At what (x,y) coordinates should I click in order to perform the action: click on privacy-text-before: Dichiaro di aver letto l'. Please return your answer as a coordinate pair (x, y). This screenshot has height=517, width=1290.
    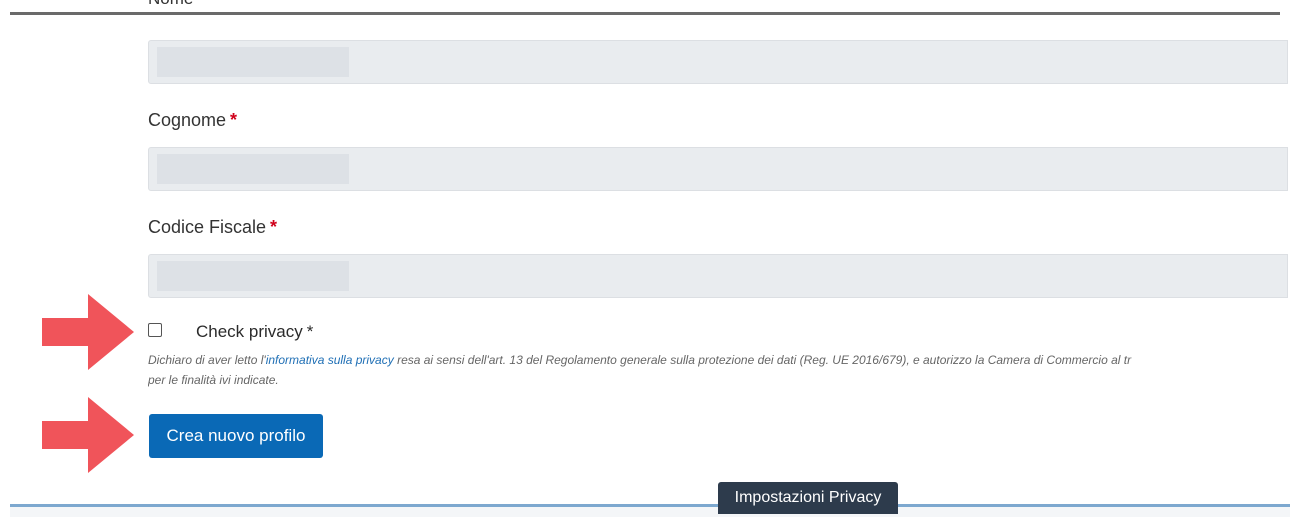
    Looking at the image, I should click on (207, 360).